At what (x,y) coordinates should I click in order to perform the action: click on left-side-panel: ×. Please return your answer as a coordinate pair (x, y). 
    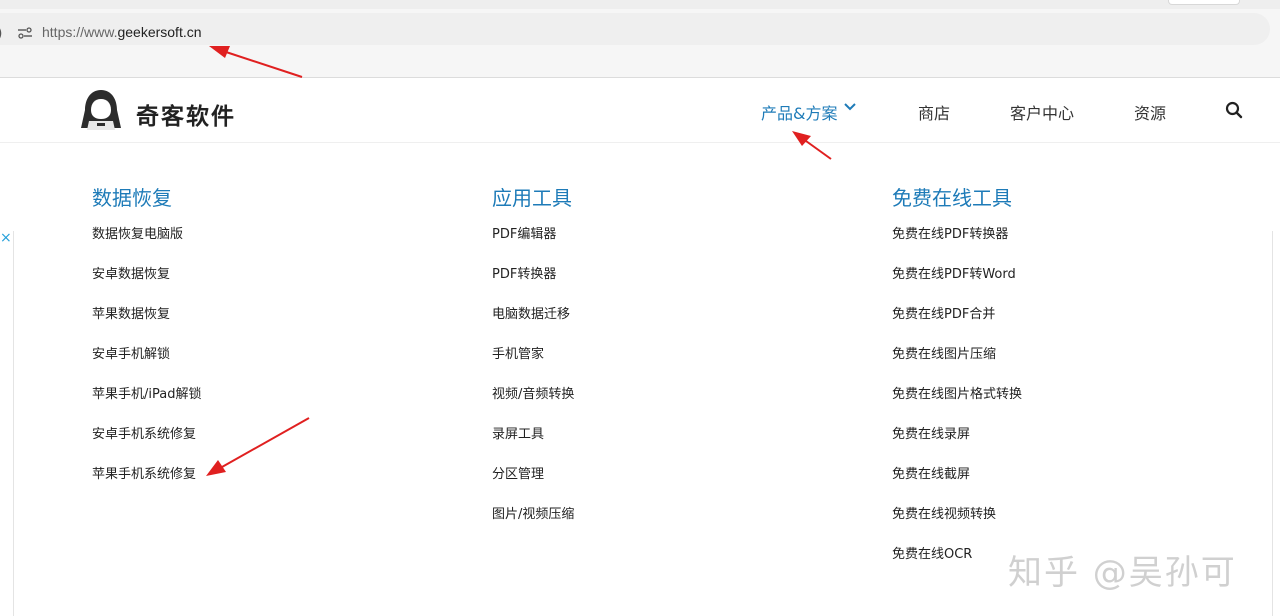
    Looking at the image, I should click on (7, 423).